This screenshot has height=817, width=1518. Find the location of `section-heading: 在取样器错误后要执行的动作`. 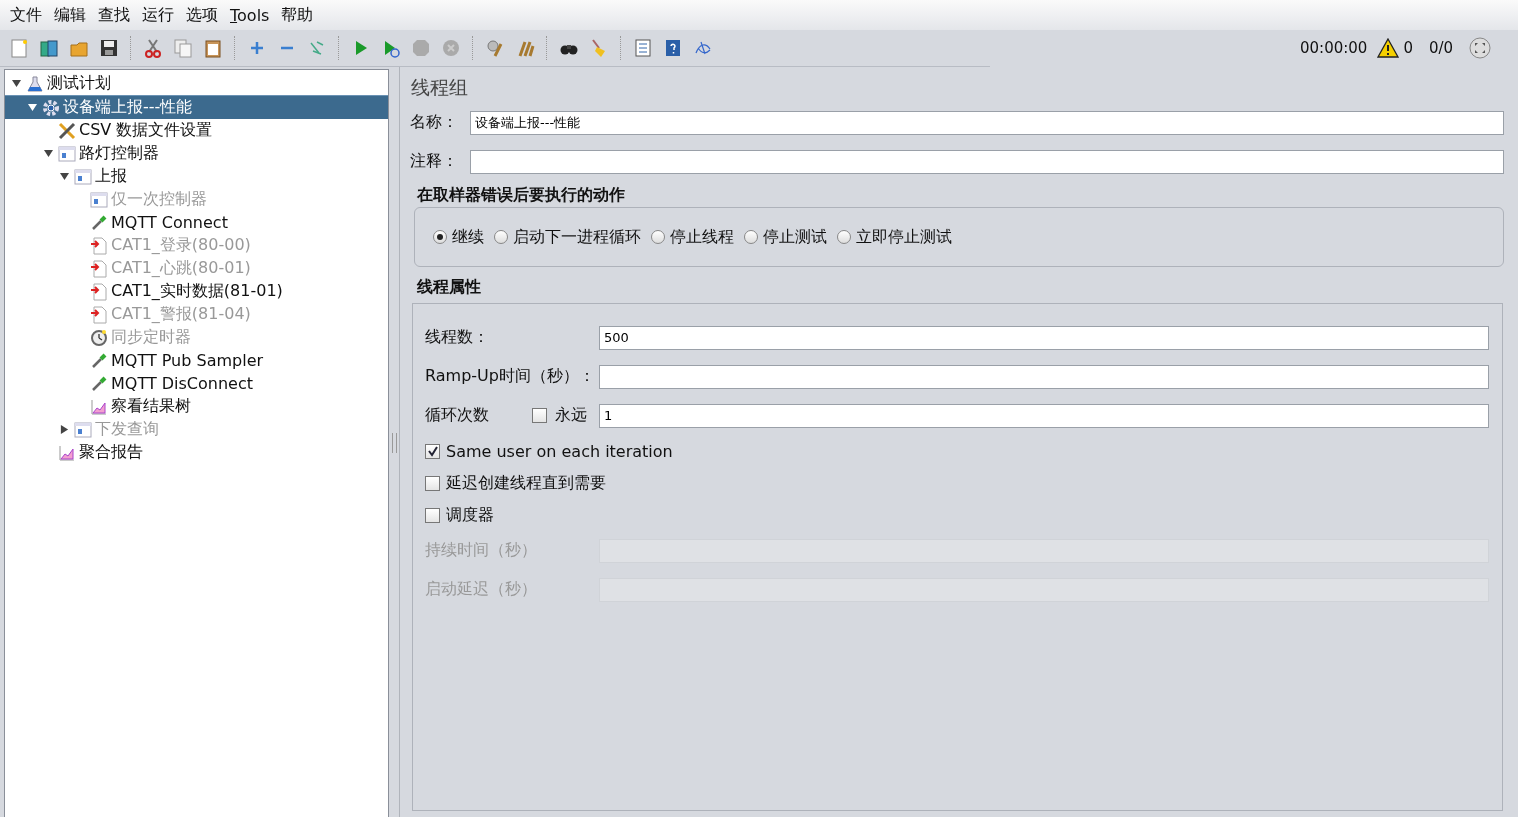

section-heading: 在取样器错误后要执行的动作 is located at coordinates (521, 195).